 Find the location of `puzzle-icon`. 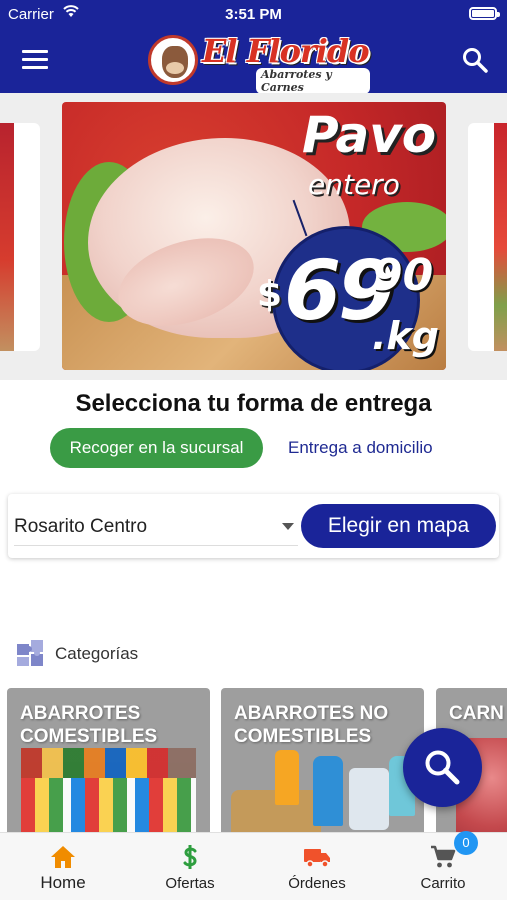

puzzle-icon is located at coordinates (30, 653).